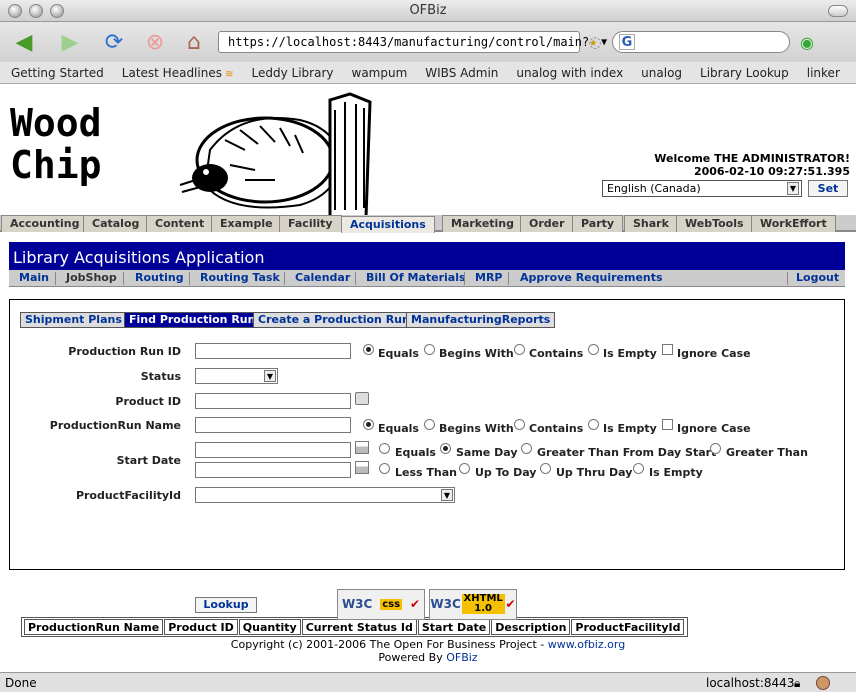 The height and width of the screenshot is (693, 856). I want to click on option-label: Equals, so click(398, 353).